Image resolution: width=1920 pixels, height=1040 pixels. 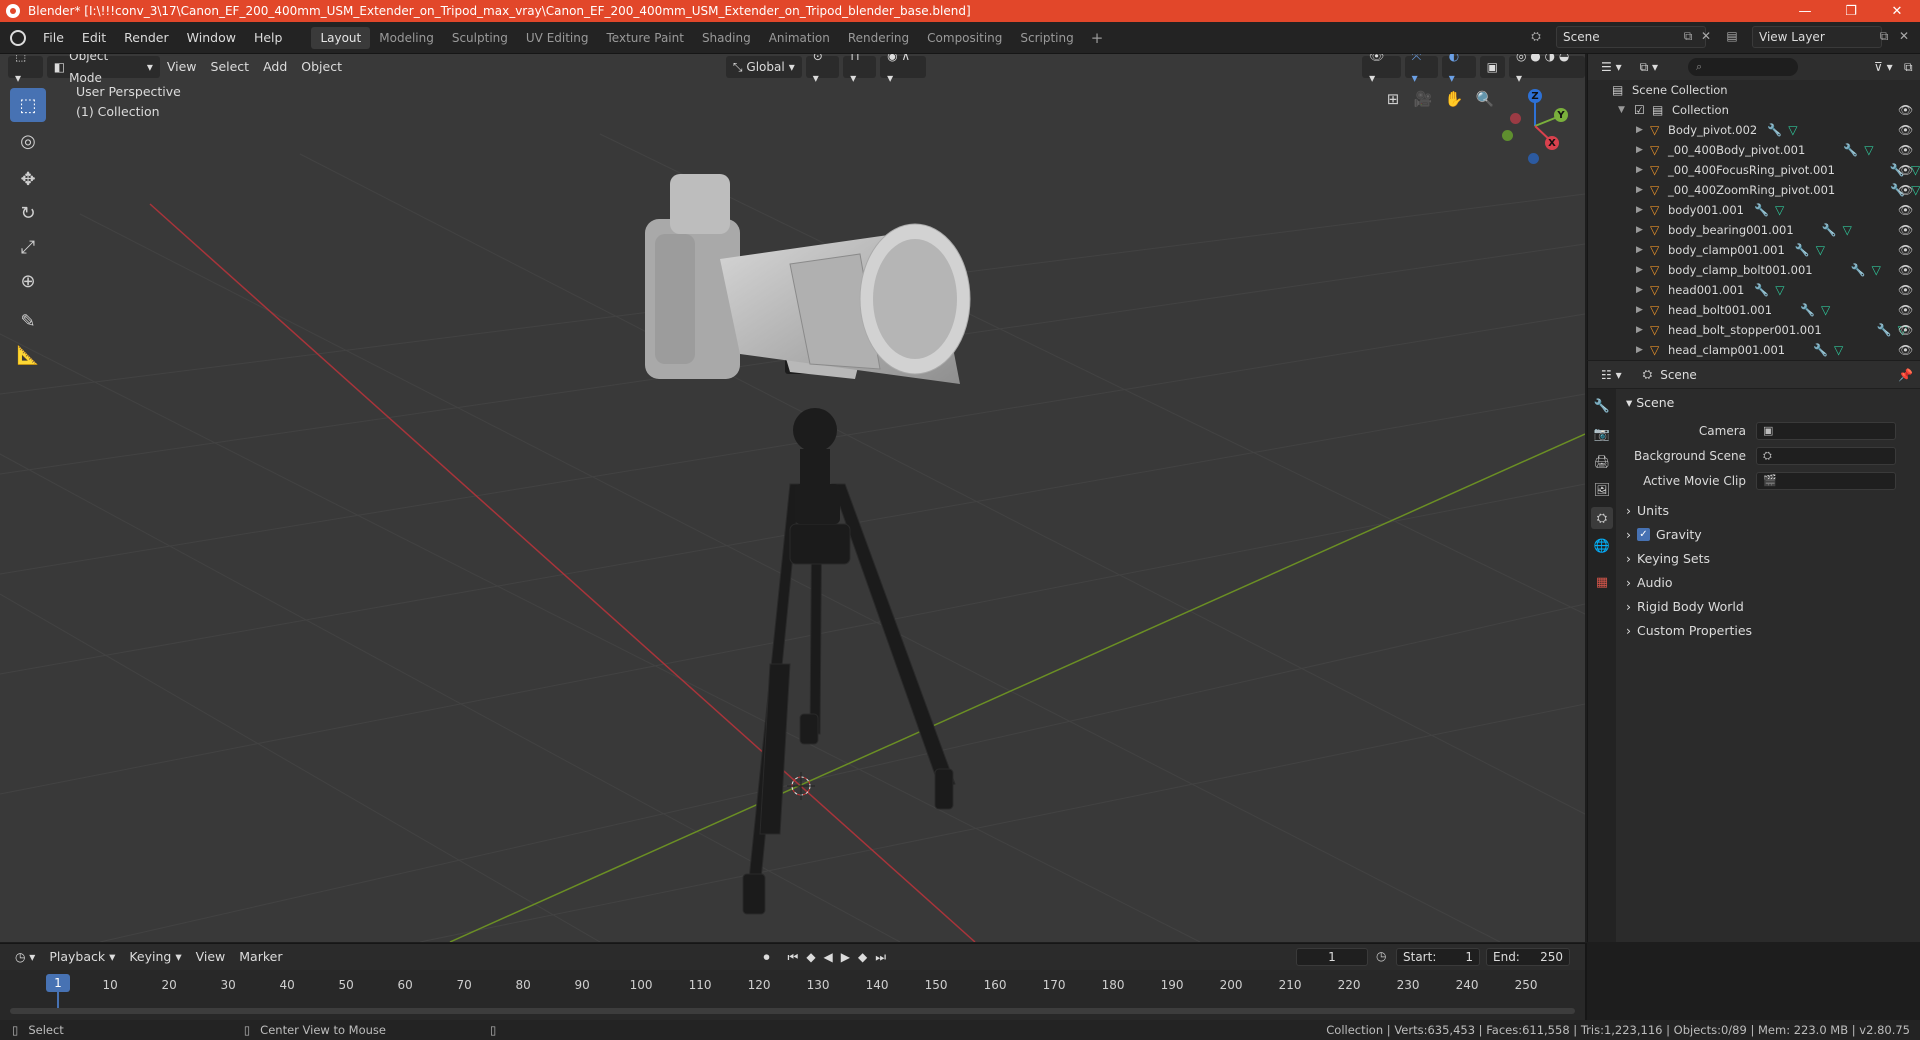 I want to click on gizmo-neg-x-icon, so click(x=1515, y=118).